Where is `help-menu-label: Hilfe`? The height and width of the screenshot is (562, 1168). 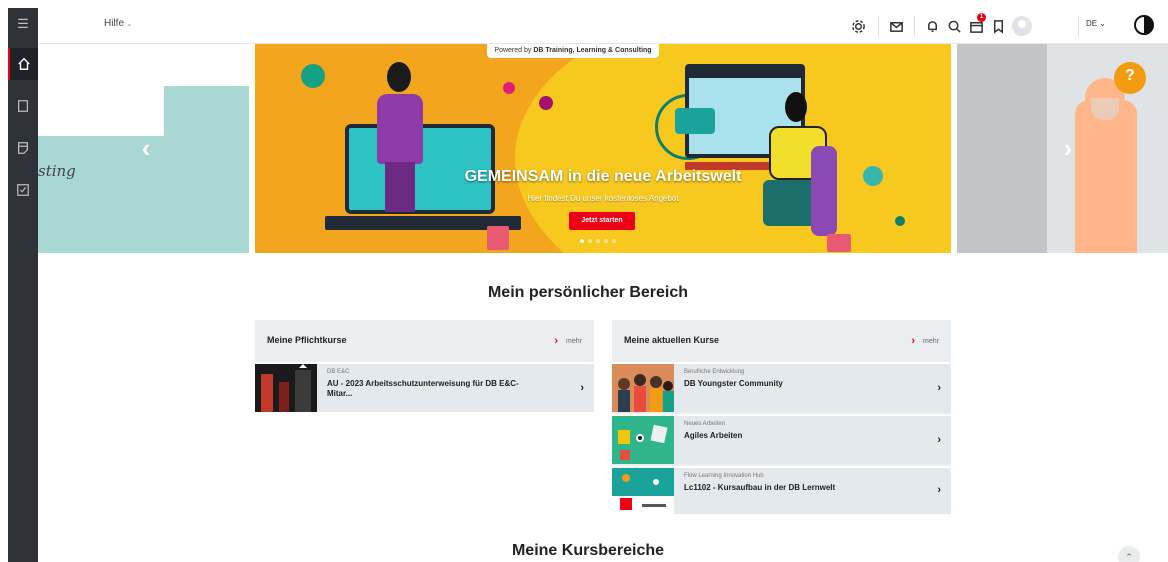 help-menu-label: Hilfe is located at coordinates (114, 23).